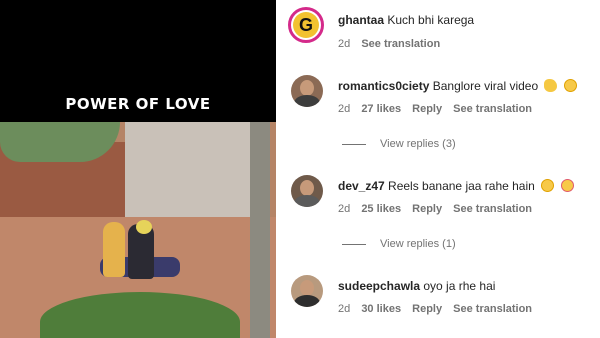 The image size is (600, 338). What do you see at coordinates (144, 227) in the screenshot?
I see `helmet-shape` at bounding box center [144, 227].